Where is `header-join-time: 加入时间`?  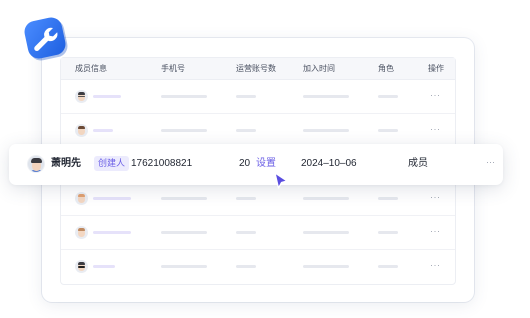 header-join-time: 加入时间 is located at coordinates (319, 68).